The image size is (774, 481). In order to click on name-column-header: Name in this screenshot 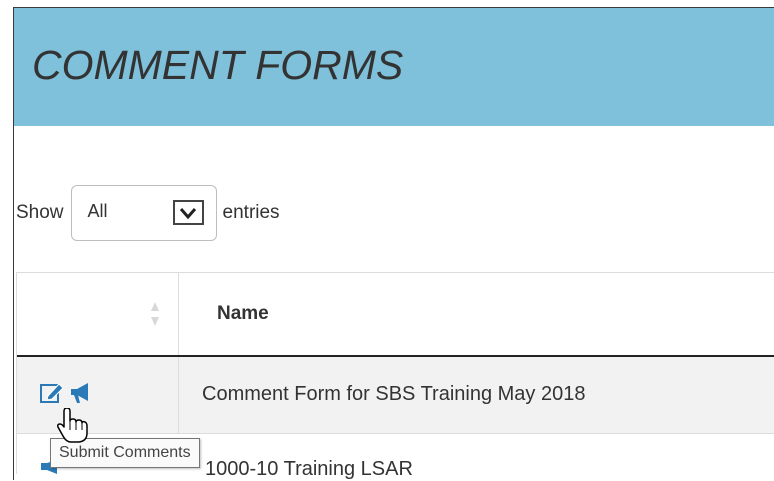, I will do `click(243, 314)`.